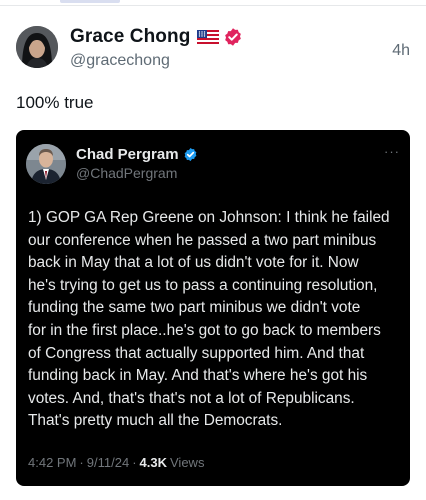  Describe the element at coordinates (126, 173) in the screenshot. I see `quoted-author-handle: @ChadPergram` at that location.